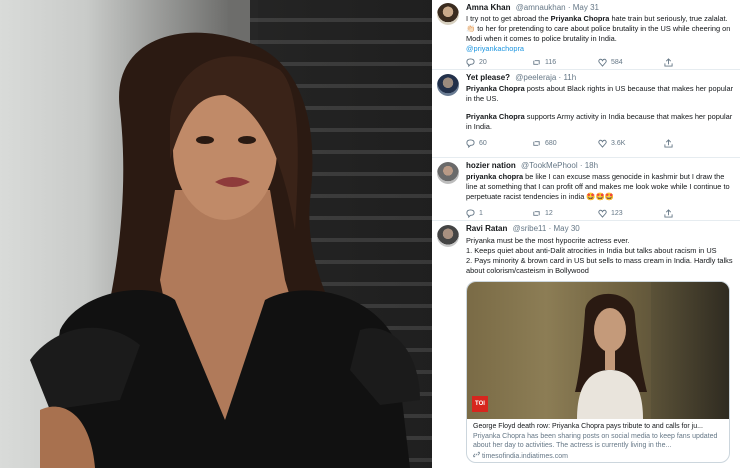 This screenshot has width=740, height=468. I want to click on like-count: 584, so click(617, 62).